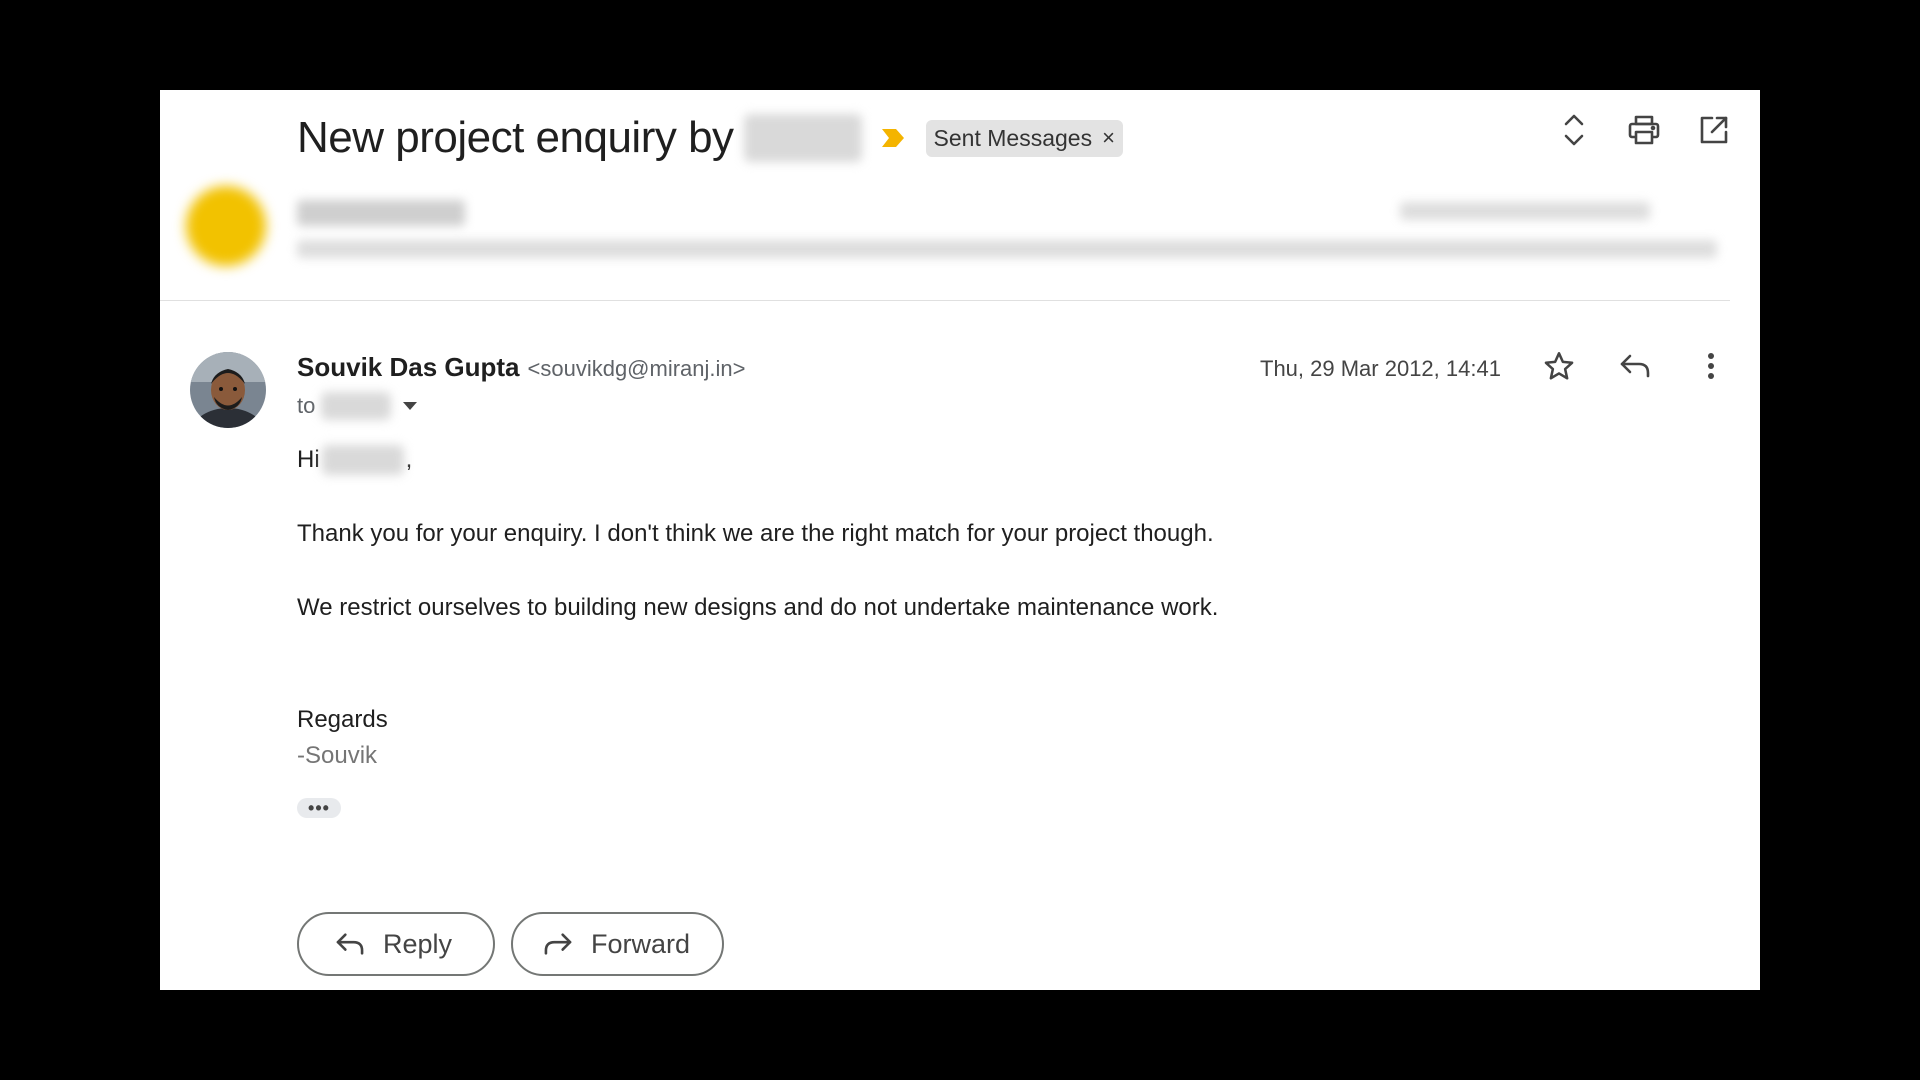  I want to click on sender-name: Souvik Das Gupta, so click(408, 367).